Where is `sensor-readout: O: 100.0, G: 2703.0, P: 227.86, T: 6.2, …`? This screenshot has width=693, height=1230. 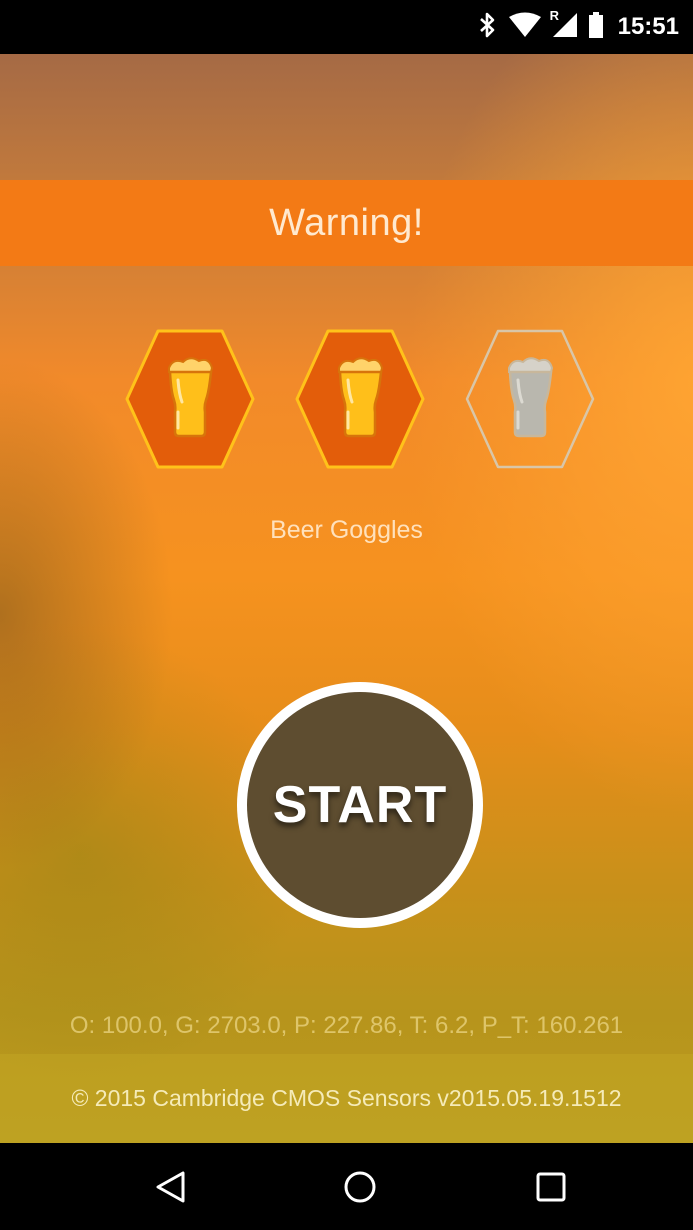
sensor-readout: O: 100.0, G: 2703.0, P: 227.86, T: 6.2, … is located at coordinates (346, 1025).